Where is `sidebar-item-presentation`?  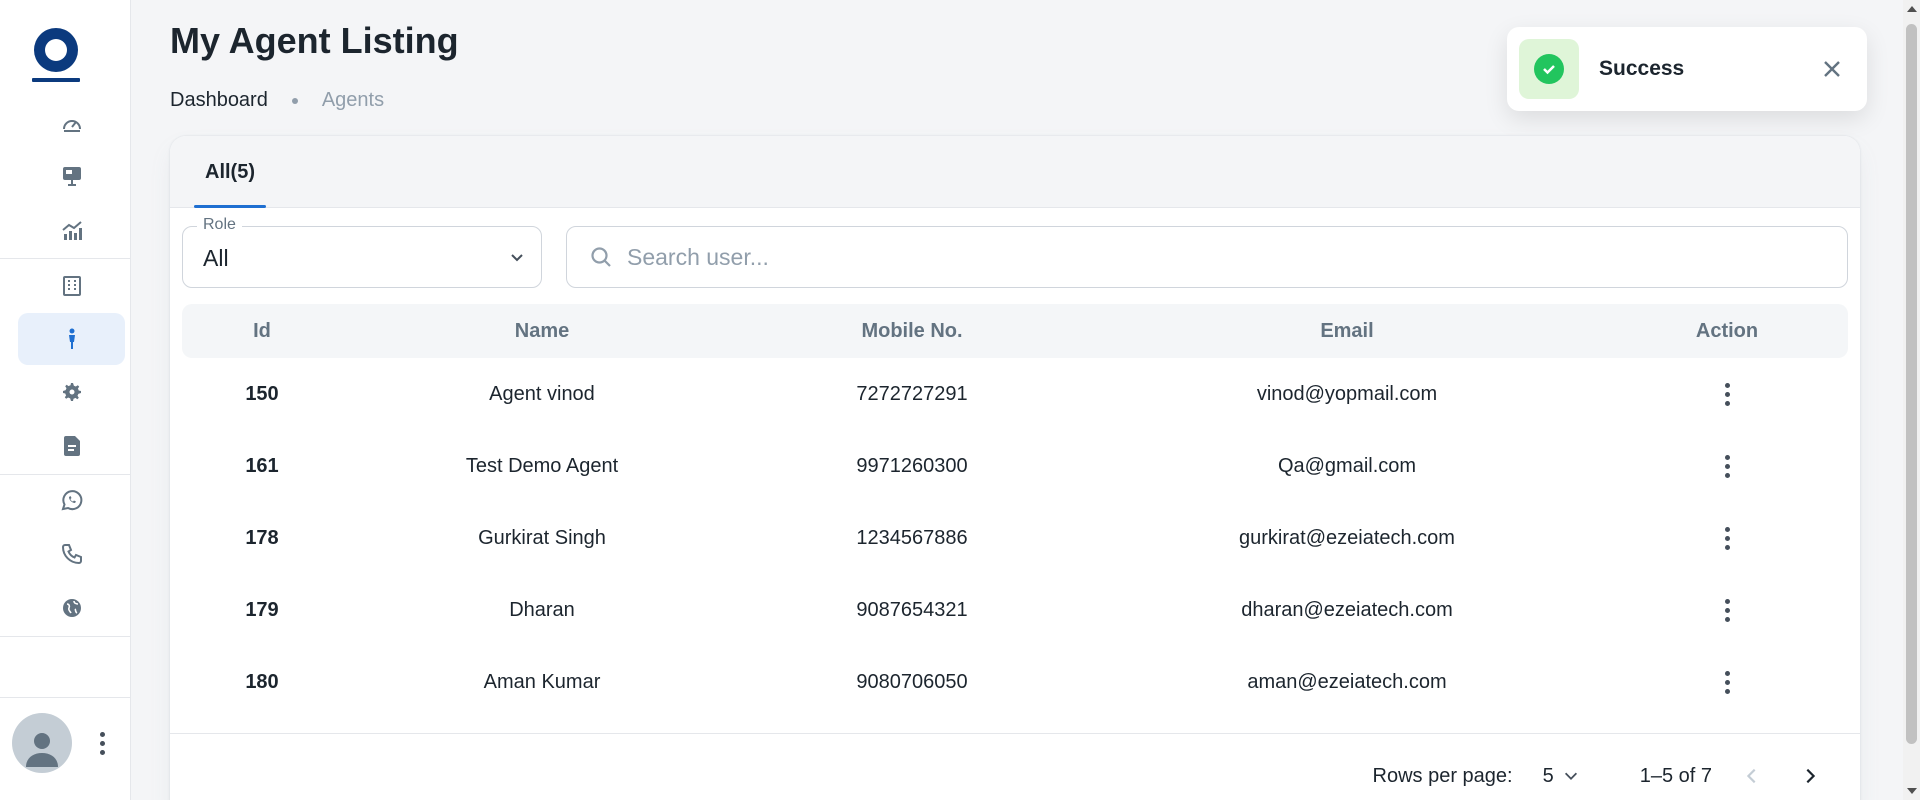 sidebar-item-presentation is located at coordinates (71, 176).